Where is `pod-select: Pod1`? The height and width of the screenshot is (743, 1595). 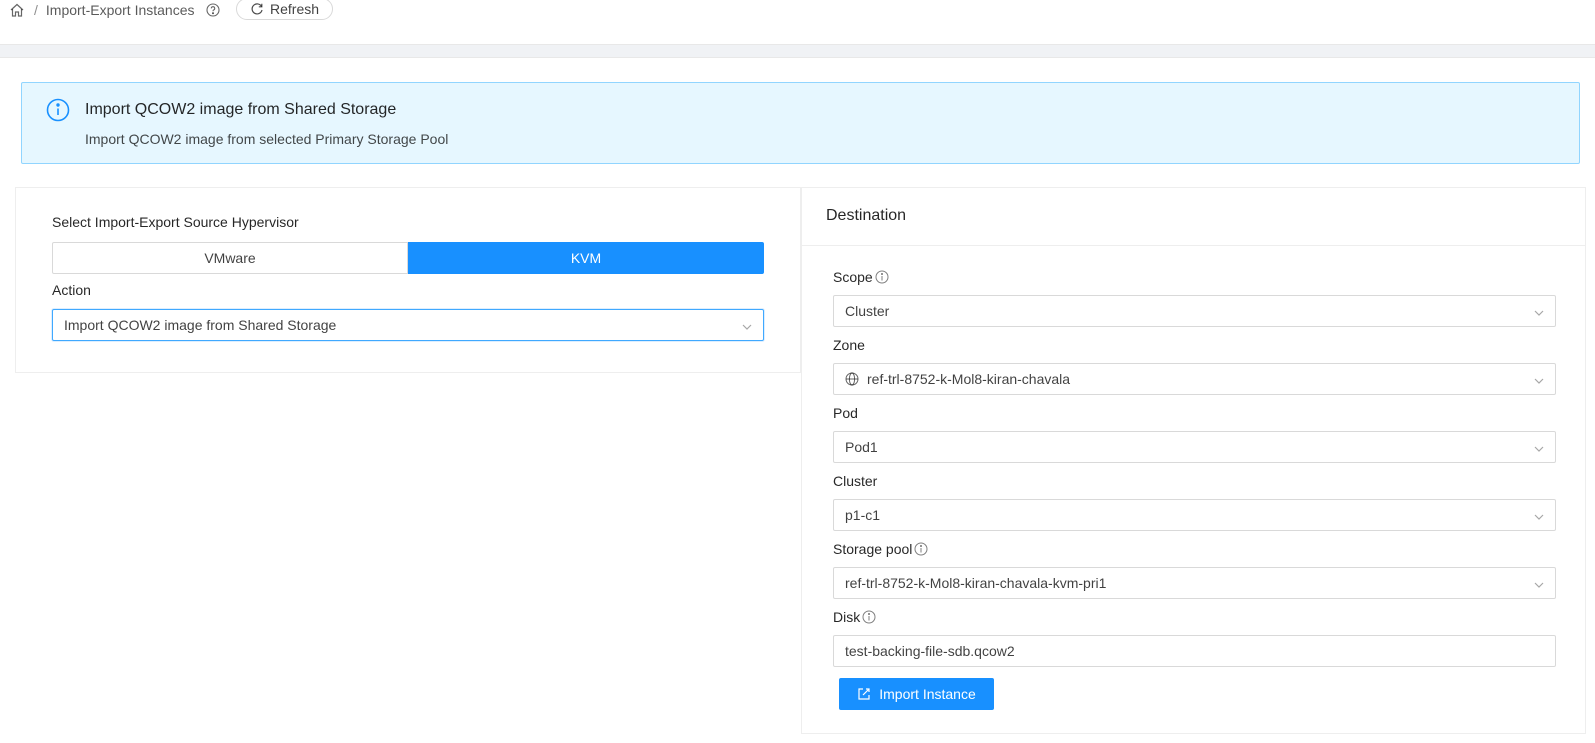 pod-select: Pod1 is located at coordinates (1194, 447).